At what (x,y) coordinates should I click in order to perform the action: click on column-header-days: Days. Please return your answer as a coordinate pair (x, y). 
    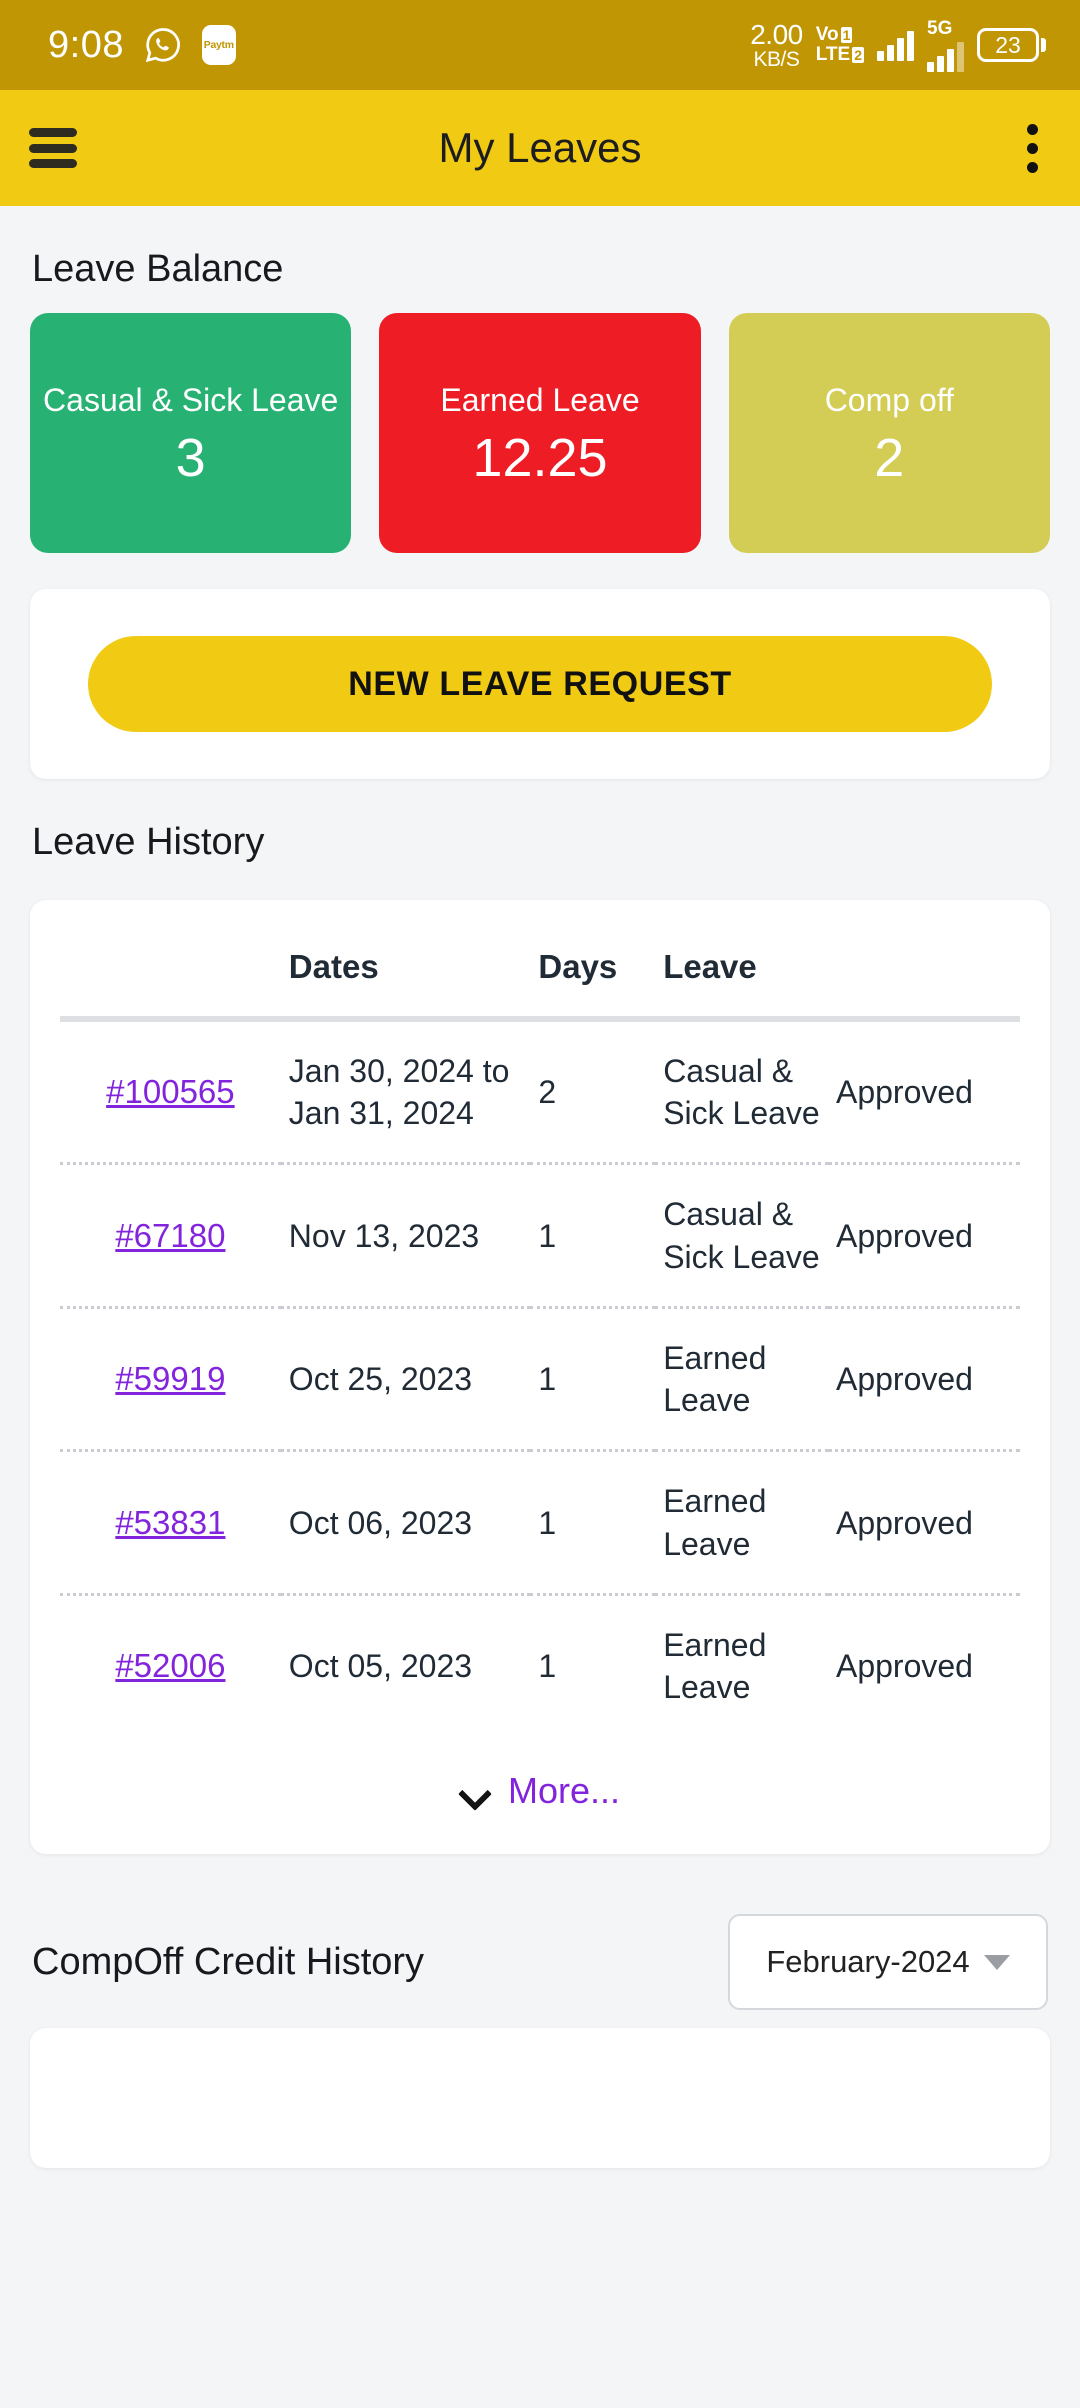
    Looking at the image, I should click on (578, 966).